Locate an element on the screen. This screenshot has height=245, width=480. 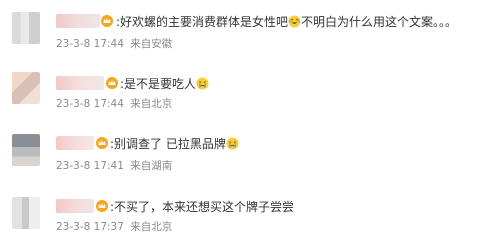
comment-text-part: 不明白为什么用这个文案。。。 is located at coordinates (379, 22).